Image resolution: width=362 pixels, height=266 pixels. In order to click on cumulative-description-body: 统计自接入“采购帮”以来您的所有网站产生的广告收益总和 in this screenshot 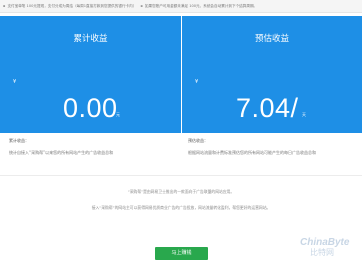, I will do `click(61, 152)`.